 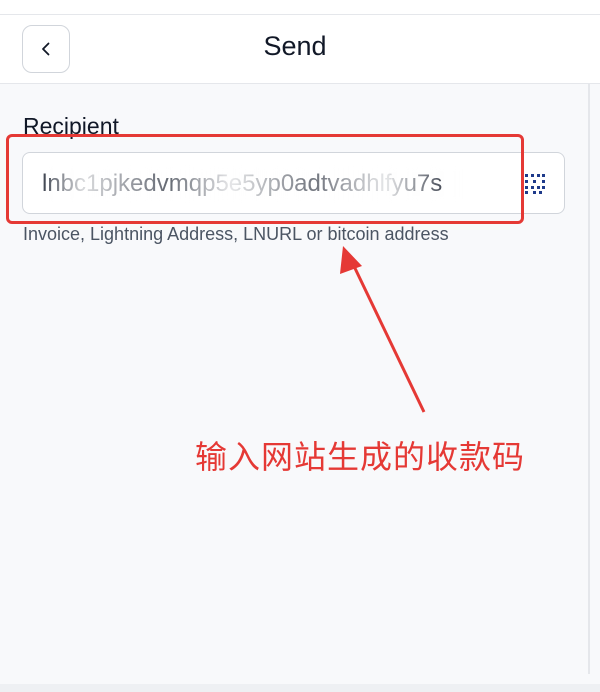 I want to click on scrollbar, so click(x=589, y=379).